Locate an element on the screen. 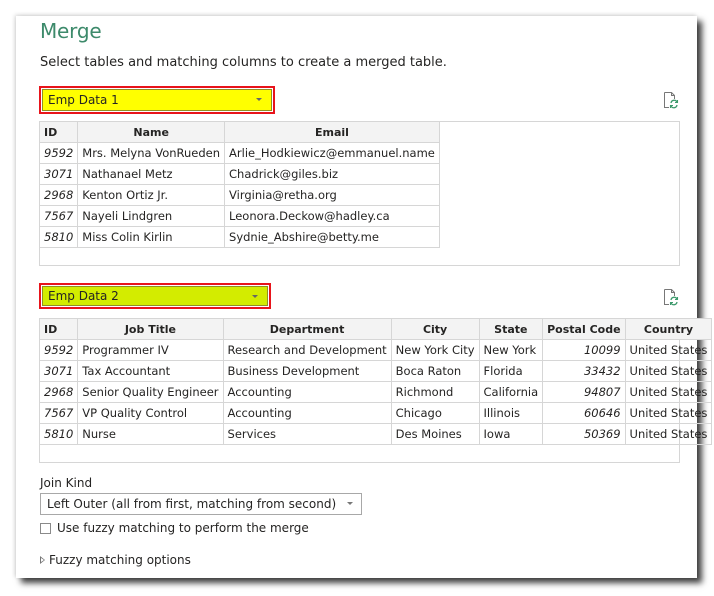  fuzzy-matching-checkbox is located at coordinates (45, 528).